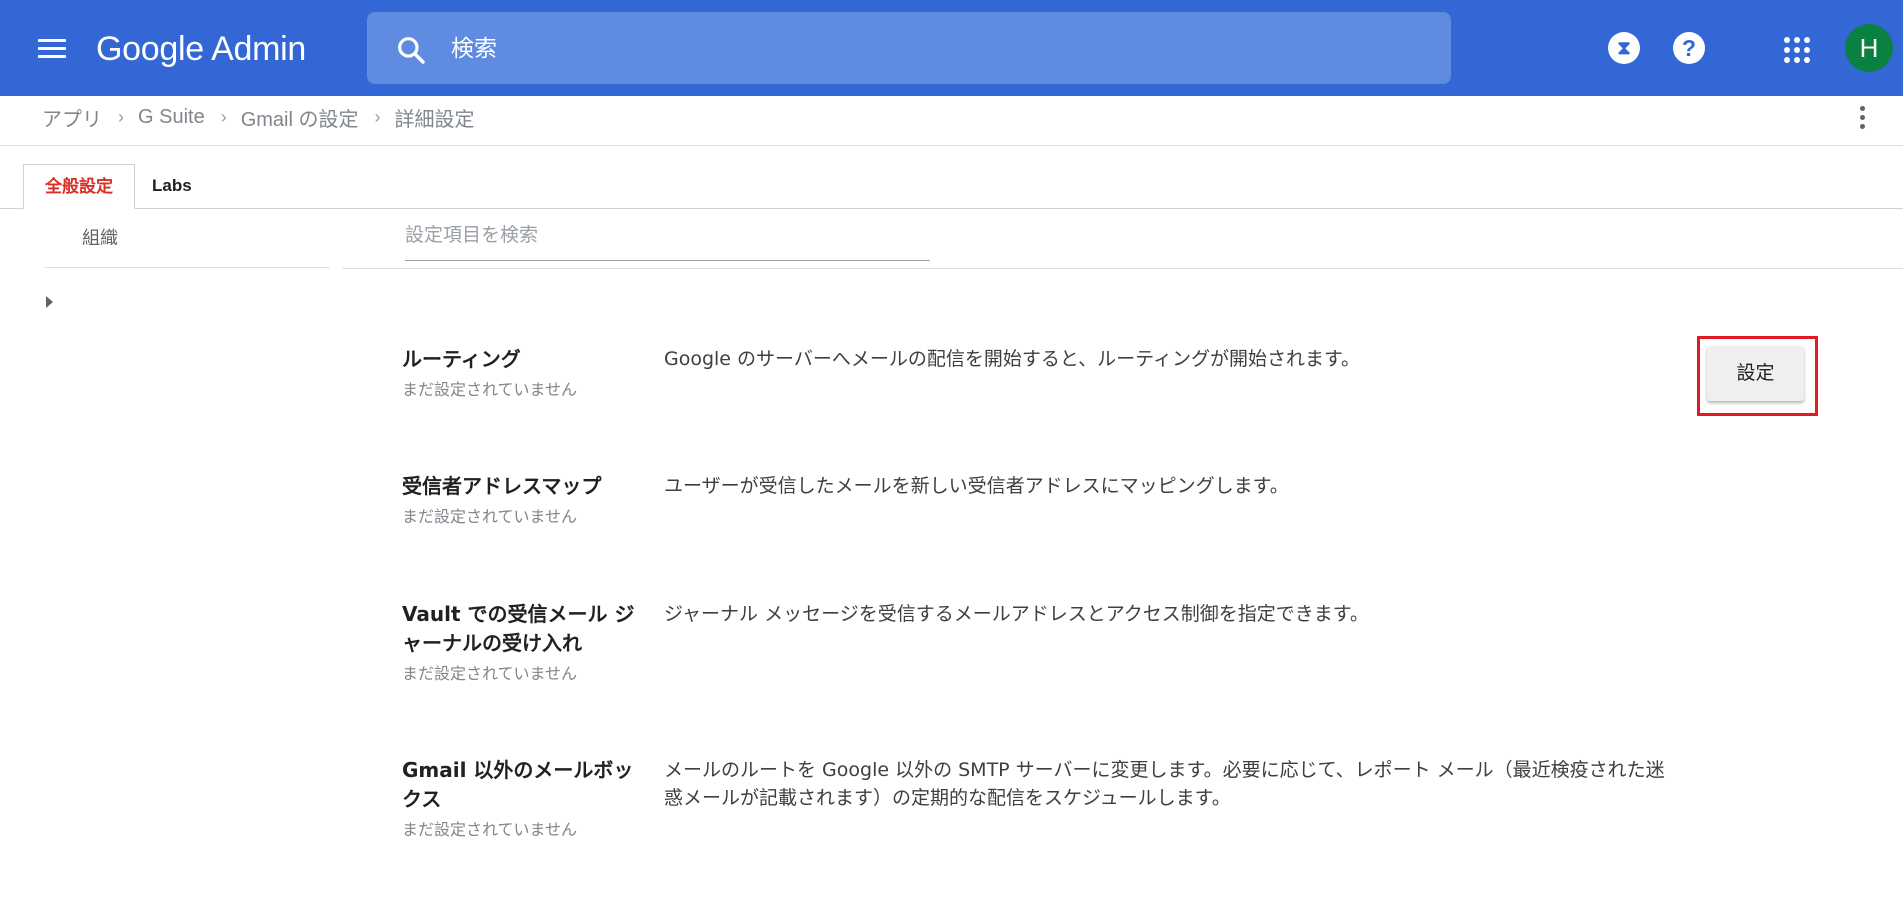 The height and width of the screenshot is (913, 1903). Describe the element at coordinates (171, 117) in the screenshot. I see `breadcrumb-item-gsuite: G Suite` at that location.